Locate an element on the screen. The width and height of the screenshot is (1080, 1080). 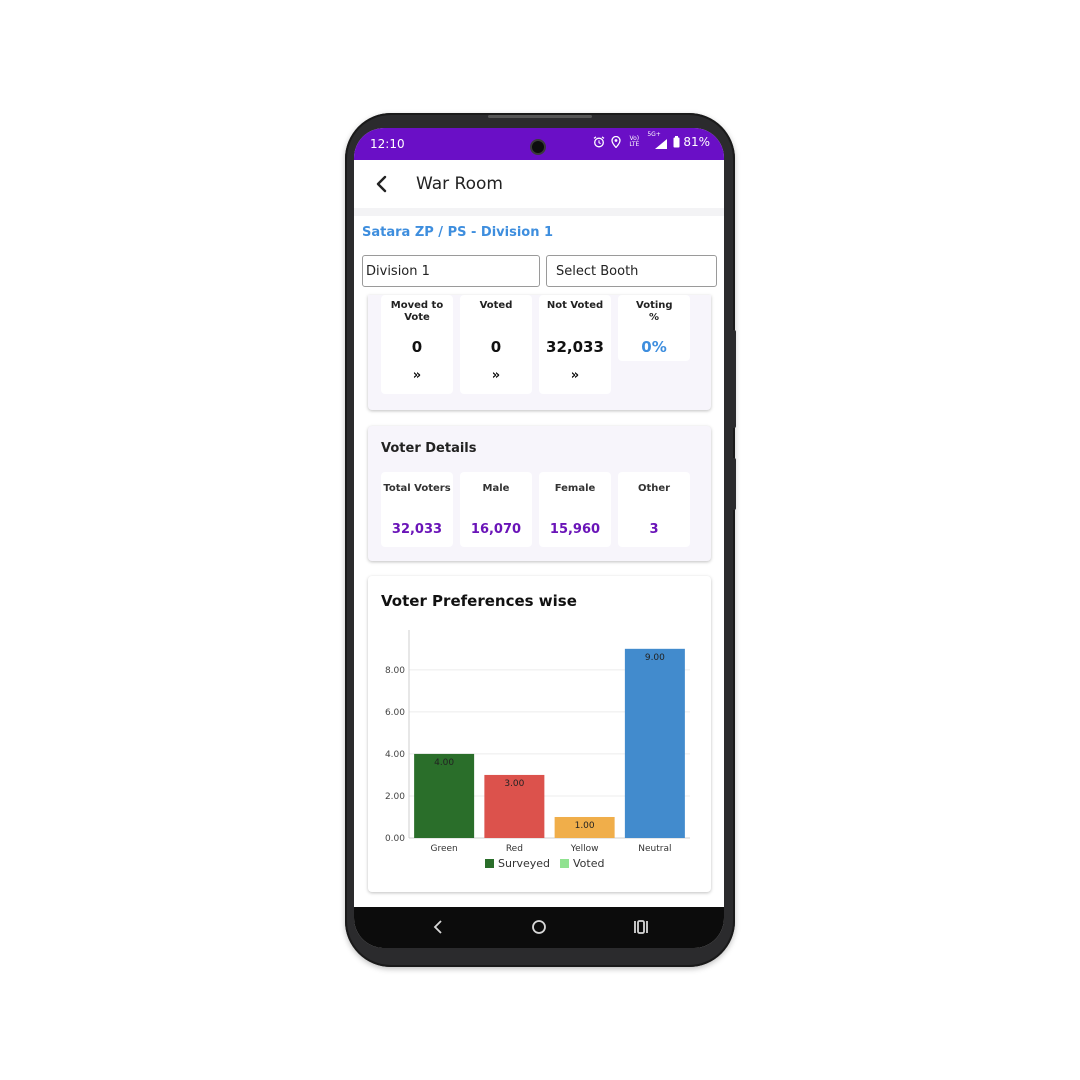
stat-value: 0% is located at coordinates (654, 347).